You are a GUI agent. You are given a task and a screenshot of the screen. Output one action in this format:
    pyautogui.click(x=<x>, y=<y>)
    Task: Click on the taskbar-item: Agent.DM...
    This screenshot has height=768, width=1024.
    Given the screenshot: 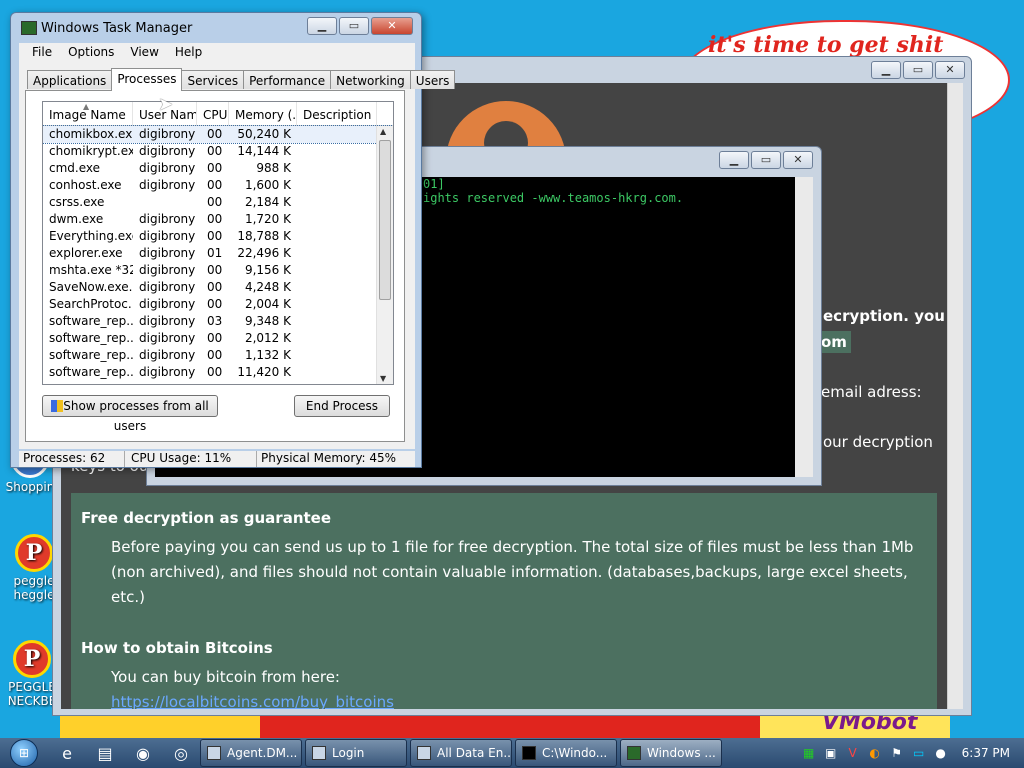 What is the action you would take?
    pyautogui.click(x=251, y=753)
    